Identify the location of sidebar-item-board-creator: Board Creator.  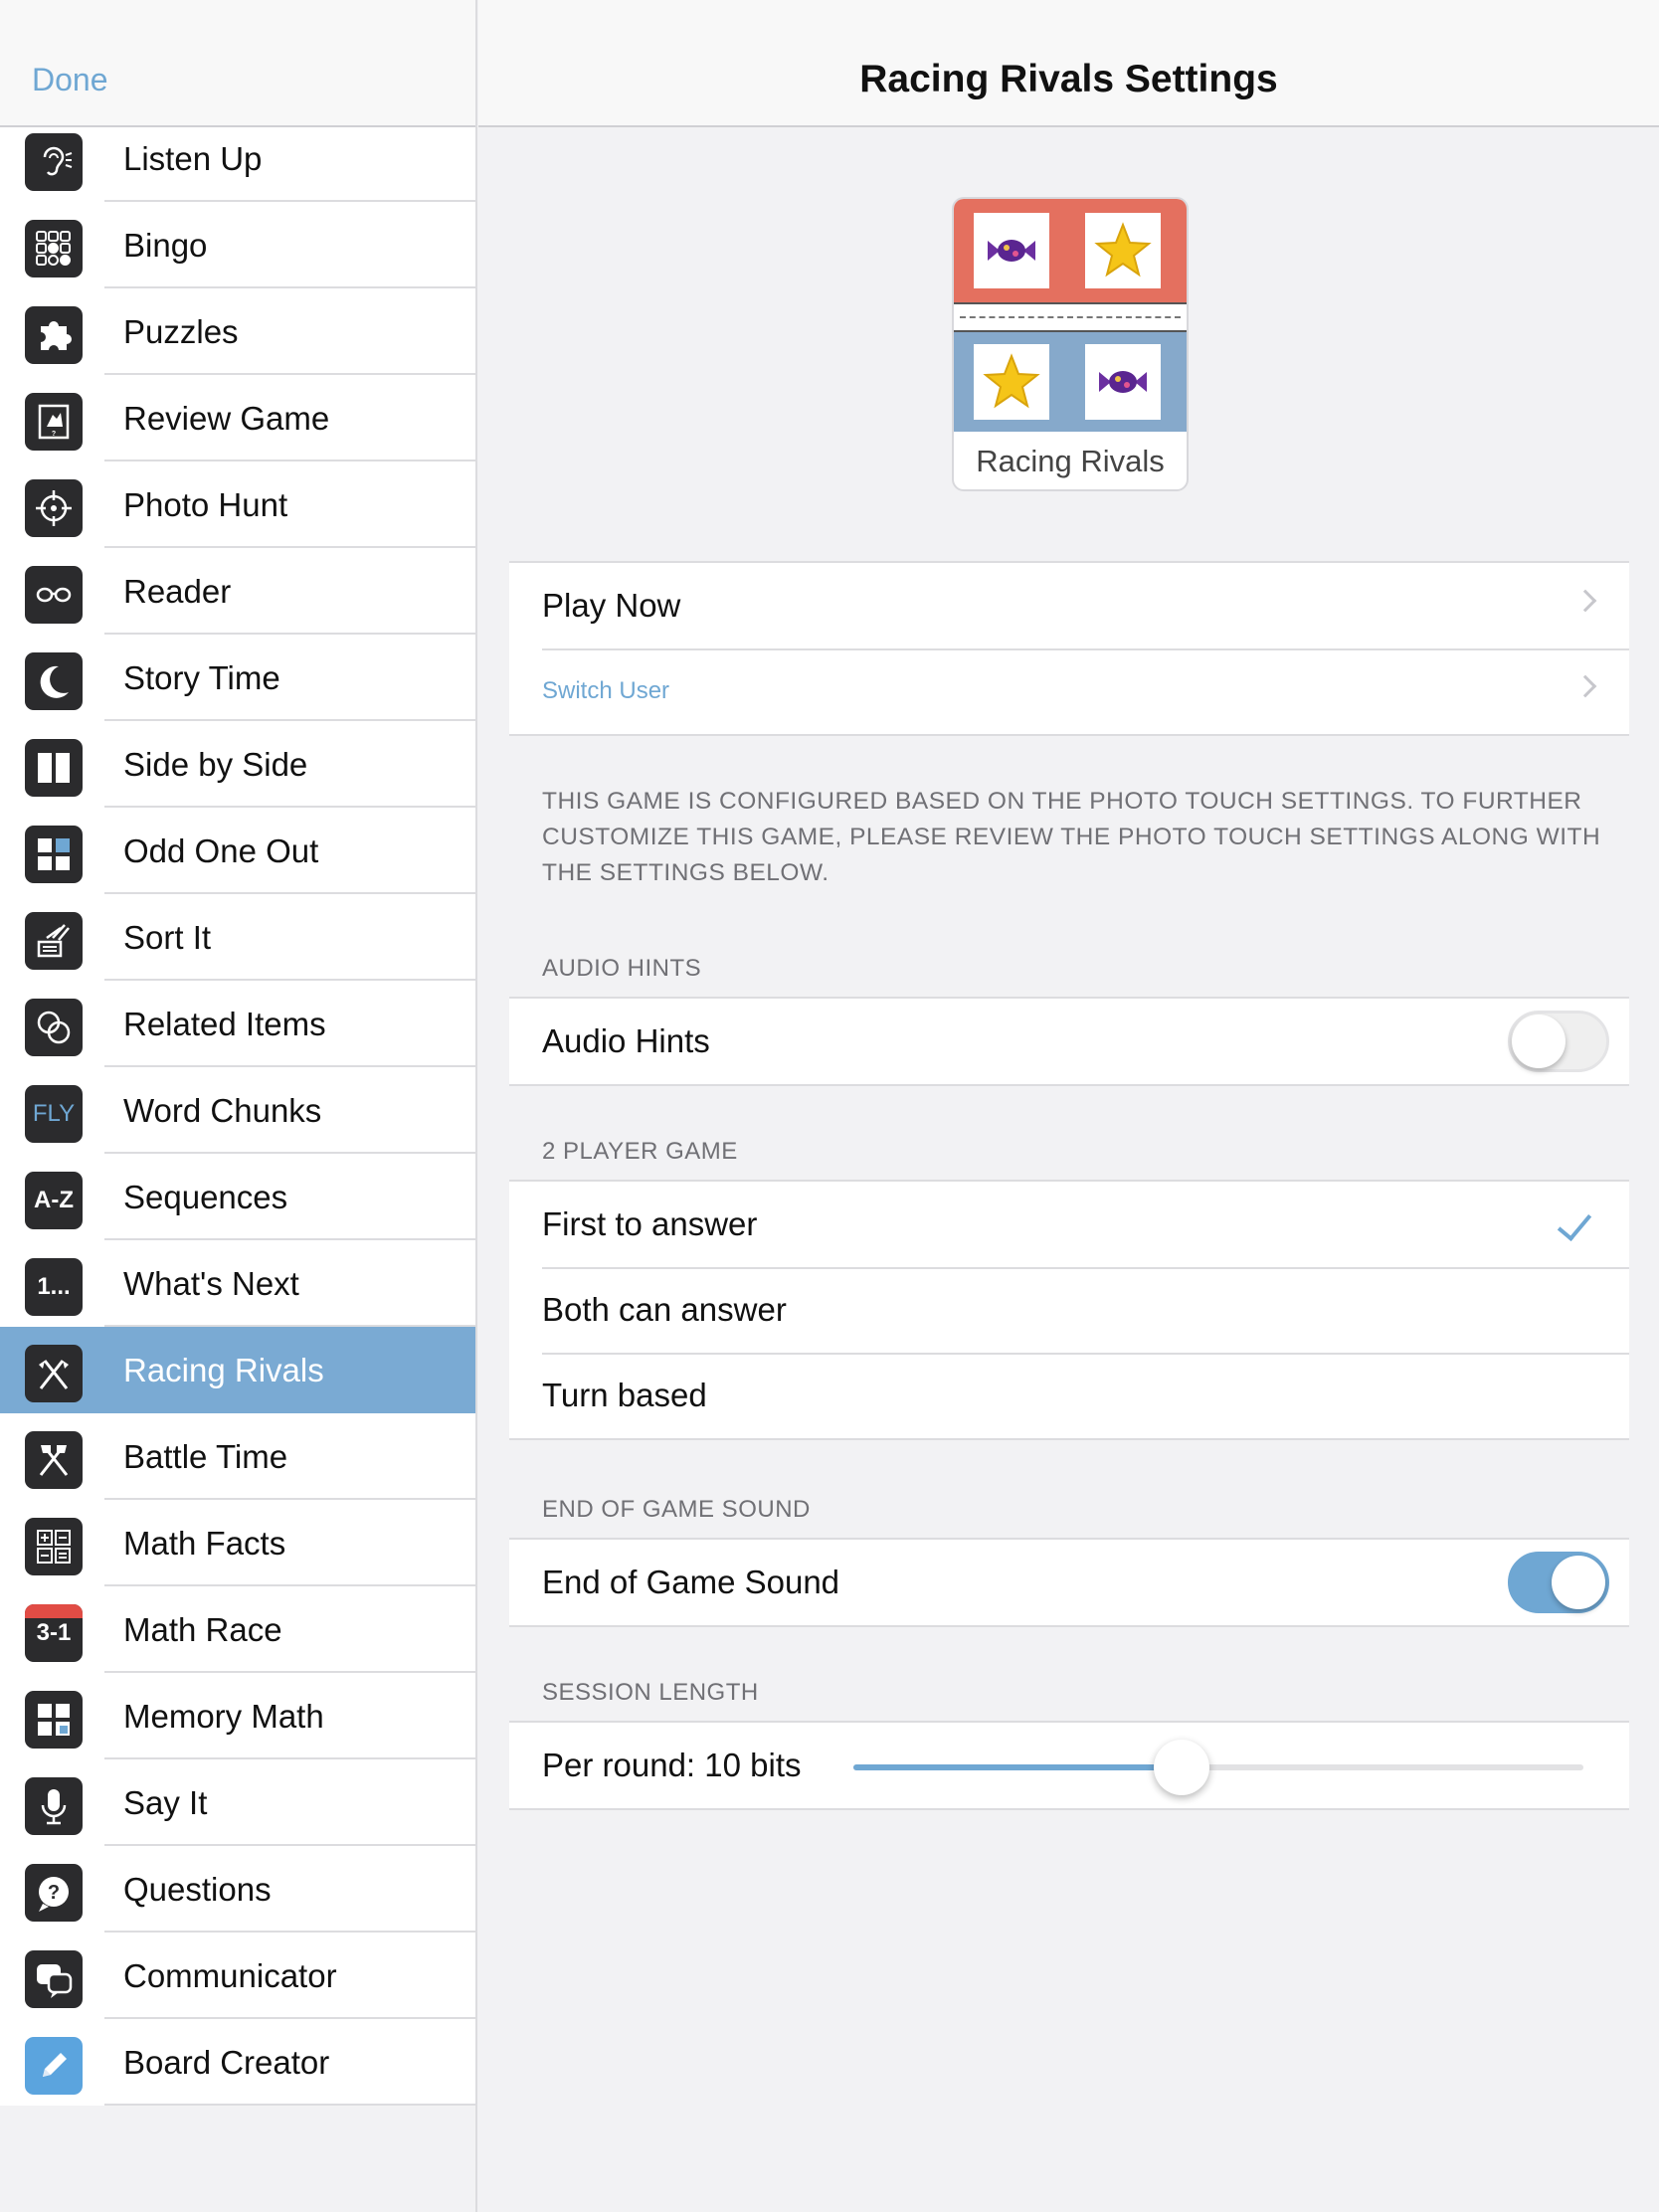
(237, 2062).